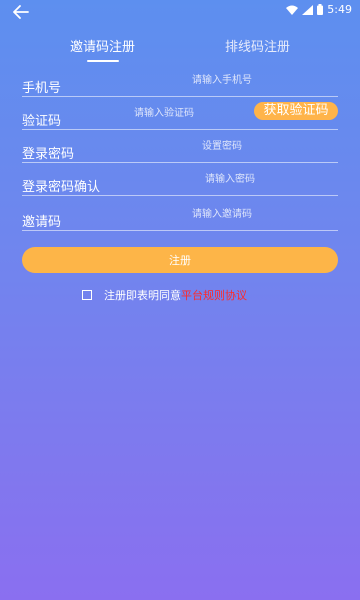 This screenshot has width=360, height=600. I want to click on password-confirm-row: 登录密码确认, so click(180, 182).